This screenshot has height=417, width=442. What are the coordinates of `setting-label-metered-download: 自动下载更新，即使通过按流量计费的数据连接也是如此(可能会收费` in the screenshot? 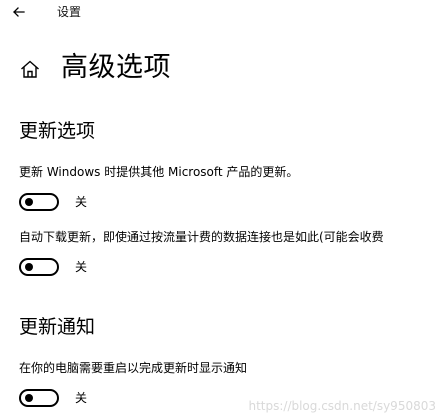 It's located at (201, 237).